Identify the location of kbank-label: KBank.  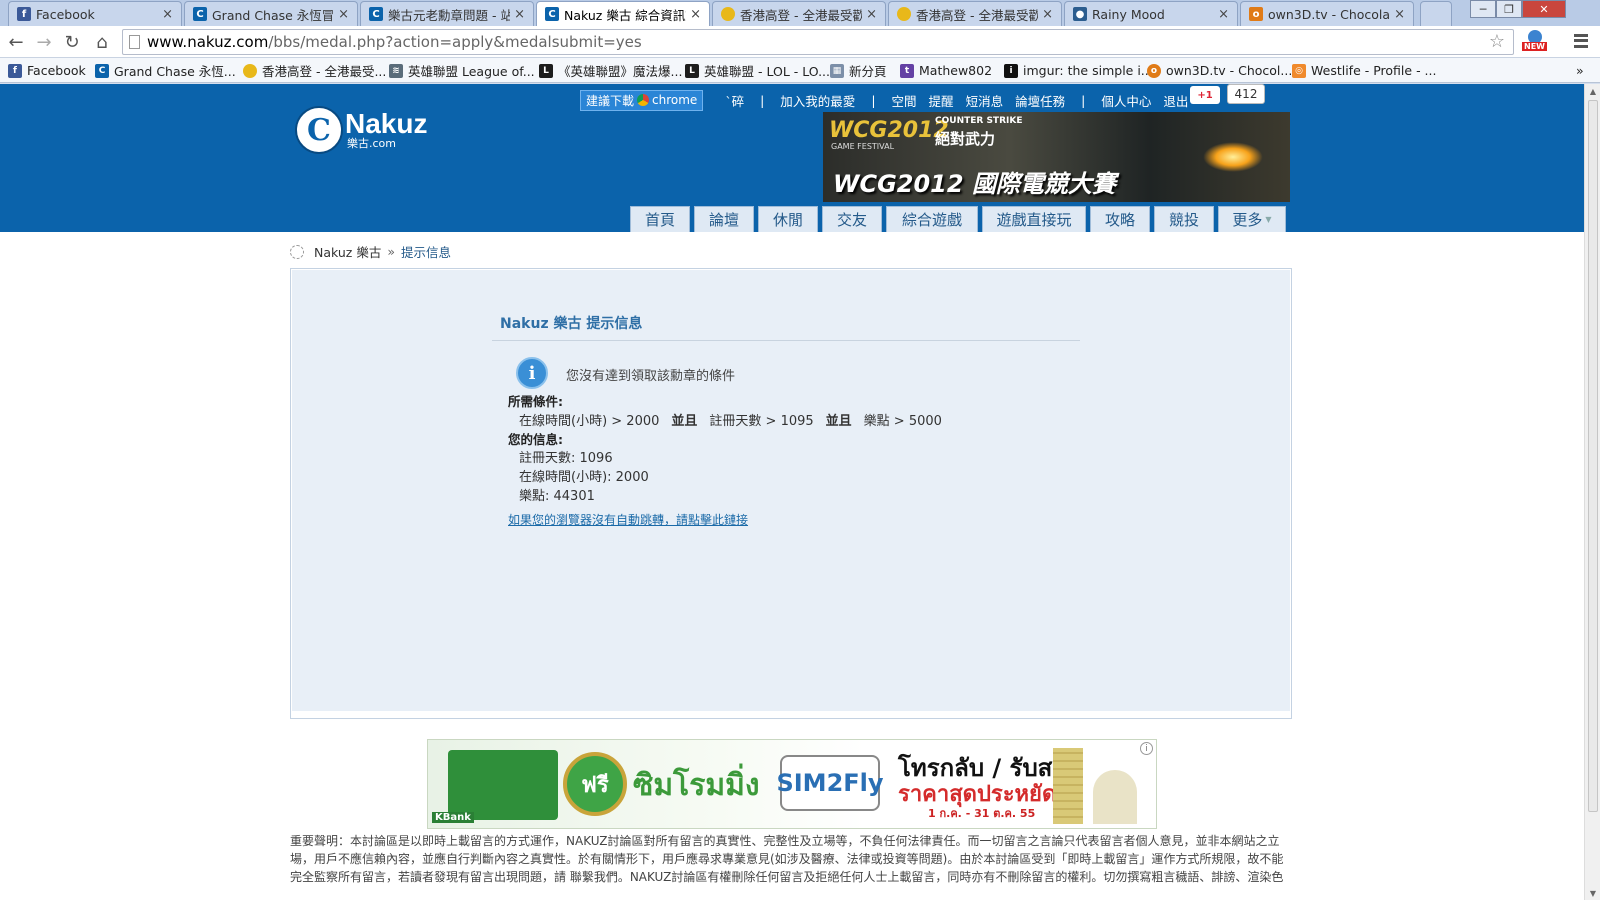
(453, 817).